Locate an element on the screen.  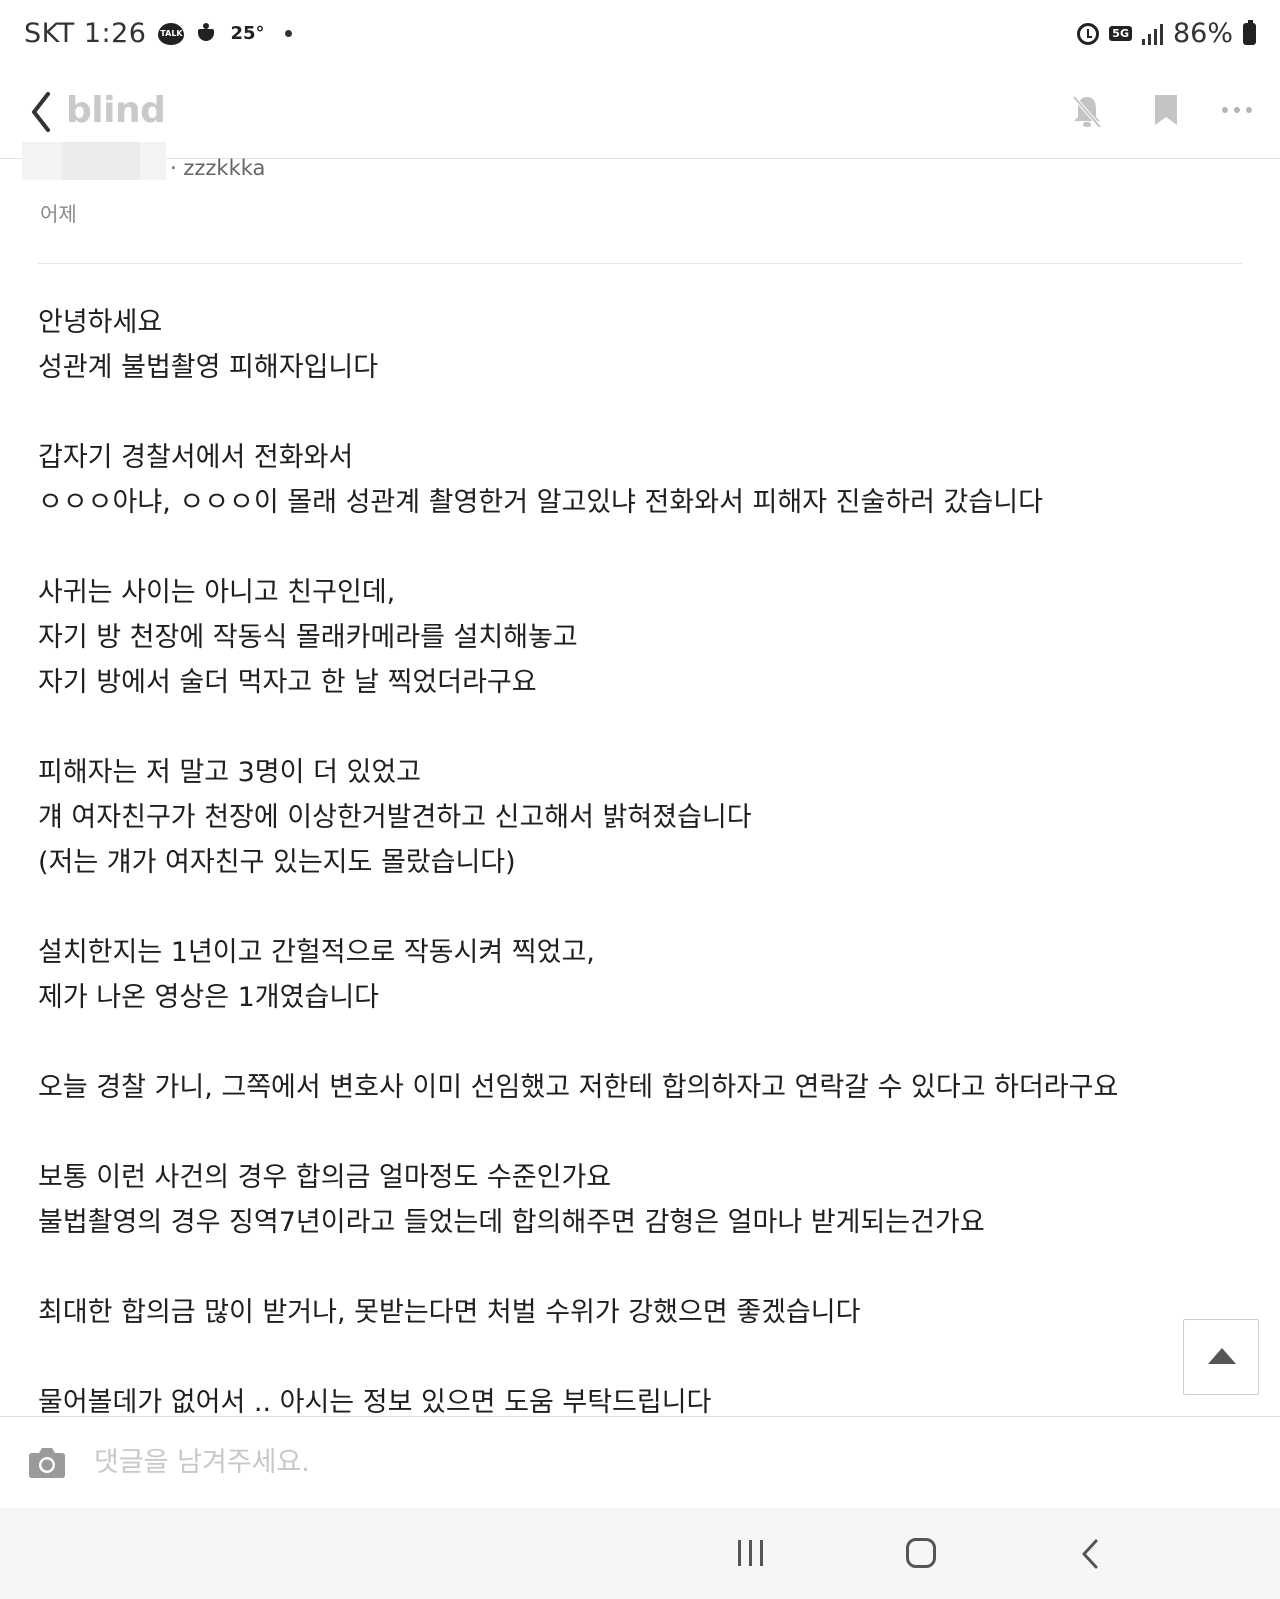
kakaotalk-icon: TALK is located at coordinates (171, 33).